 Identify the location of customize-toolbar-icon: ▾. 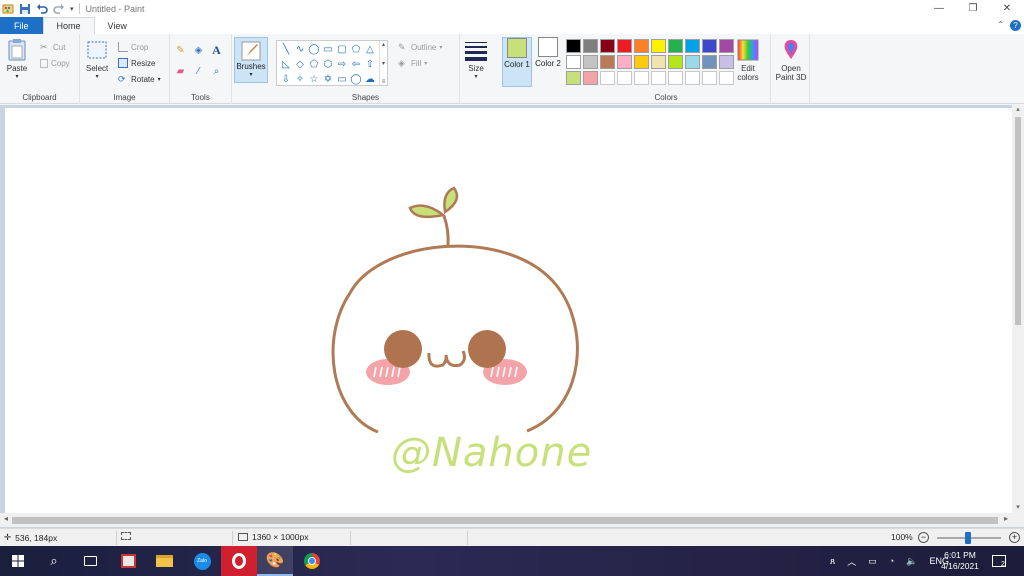
(72, 9).